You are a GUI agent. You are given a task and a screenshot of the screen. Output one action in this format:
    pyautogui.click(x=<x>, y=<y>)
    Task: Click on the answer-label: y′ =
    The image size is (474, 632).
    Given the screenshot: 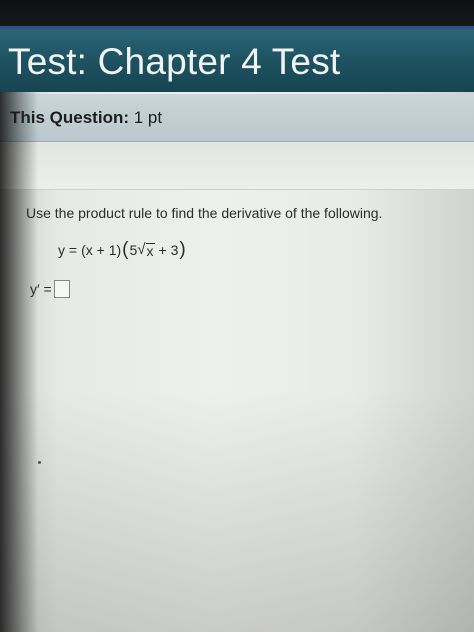 What is the action you would take?
    pyautogui.click(x=41, y=289)
    